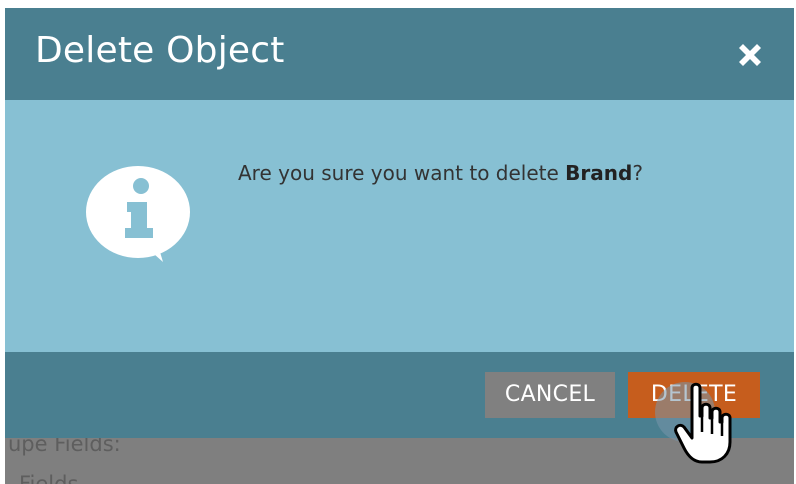  Describe the element at coordinates (402, 173) in the screenshot. I see `message-prefix: Are you sure you want to delete` at that location.